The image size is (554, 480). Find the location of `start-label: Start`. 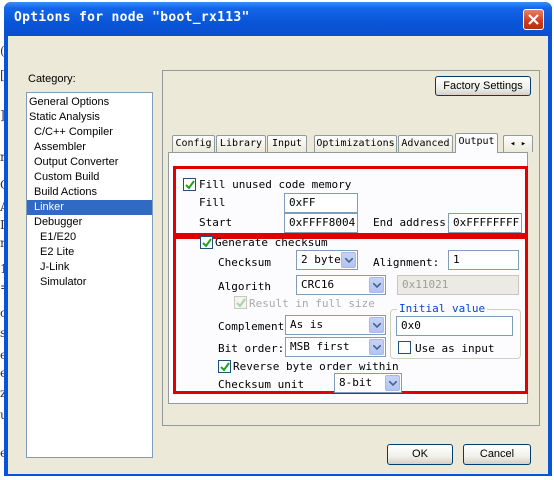

start-label: Start is located at coordinates (216, 222).